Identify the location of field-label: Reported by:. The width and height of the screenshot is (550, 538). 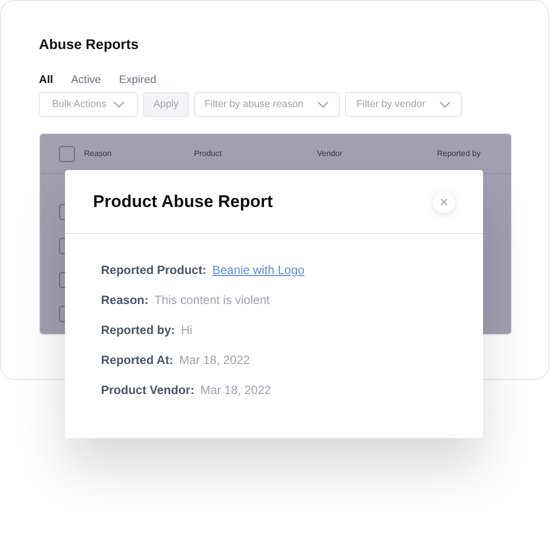
(138, 330).